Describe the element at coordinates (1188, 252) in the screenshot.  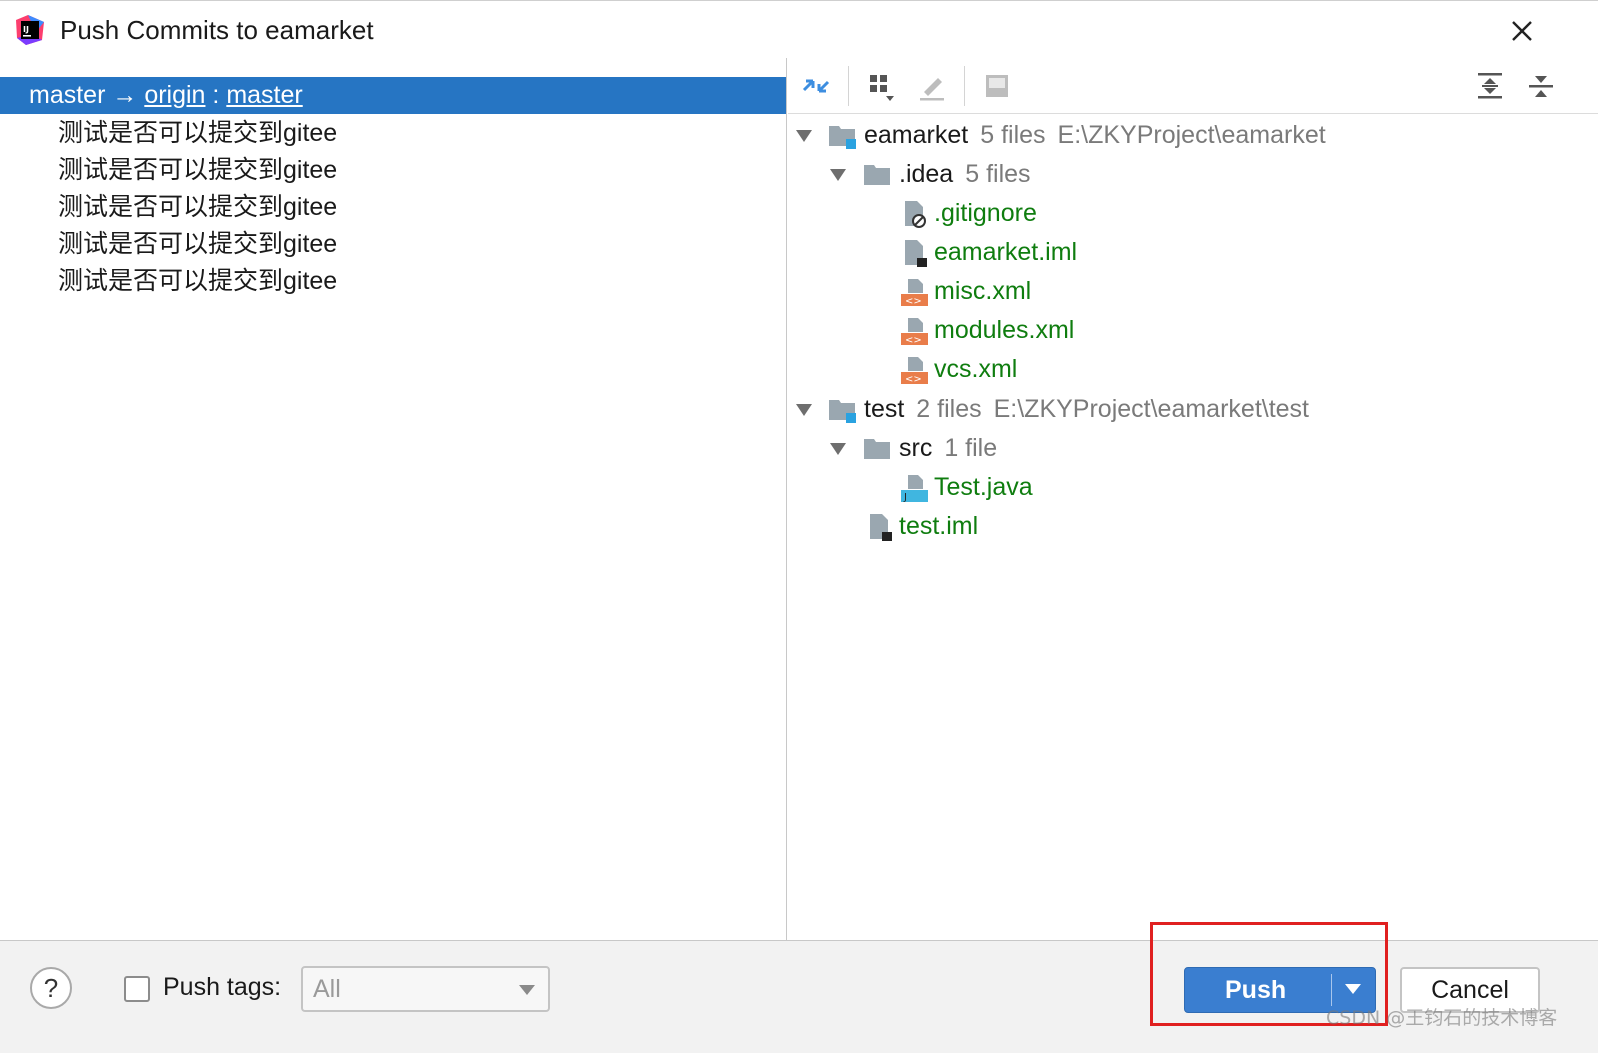
I see `tree-node-eamarket-iml: eamarket.iml` at that location.